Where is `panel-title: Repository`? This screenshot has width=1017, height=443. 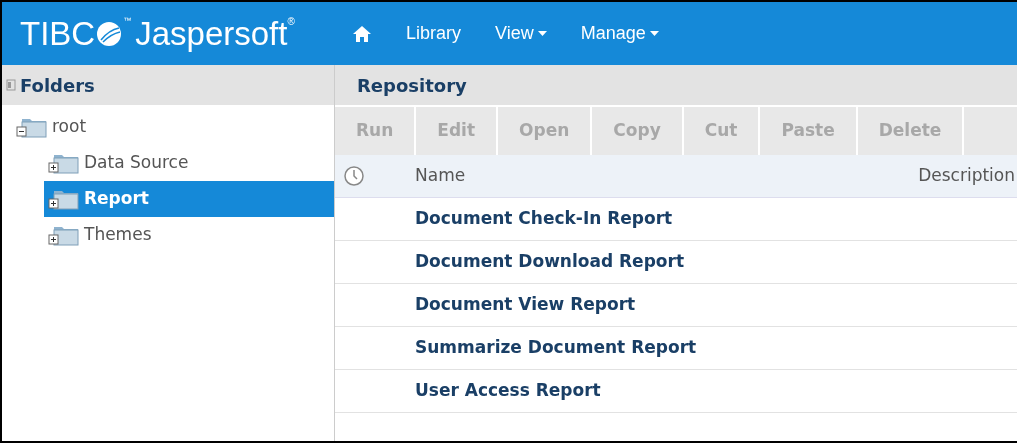 panel-title: Repository is located at coordinates (412, 85).